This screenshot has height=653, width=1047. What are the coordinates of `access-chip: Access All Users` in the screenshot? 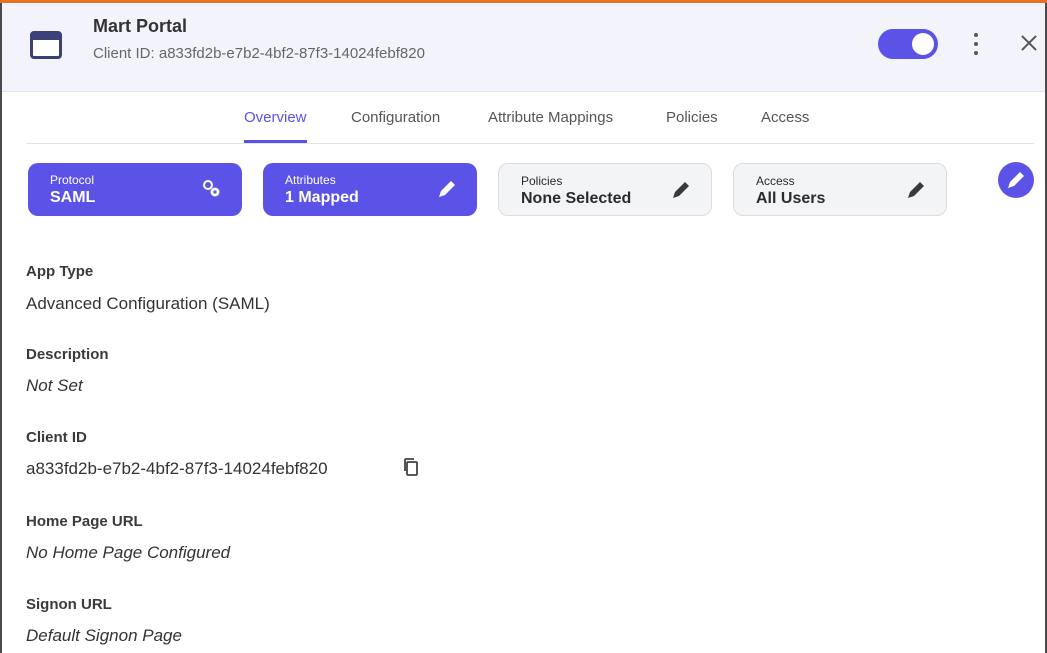 It's located at (840, 189).